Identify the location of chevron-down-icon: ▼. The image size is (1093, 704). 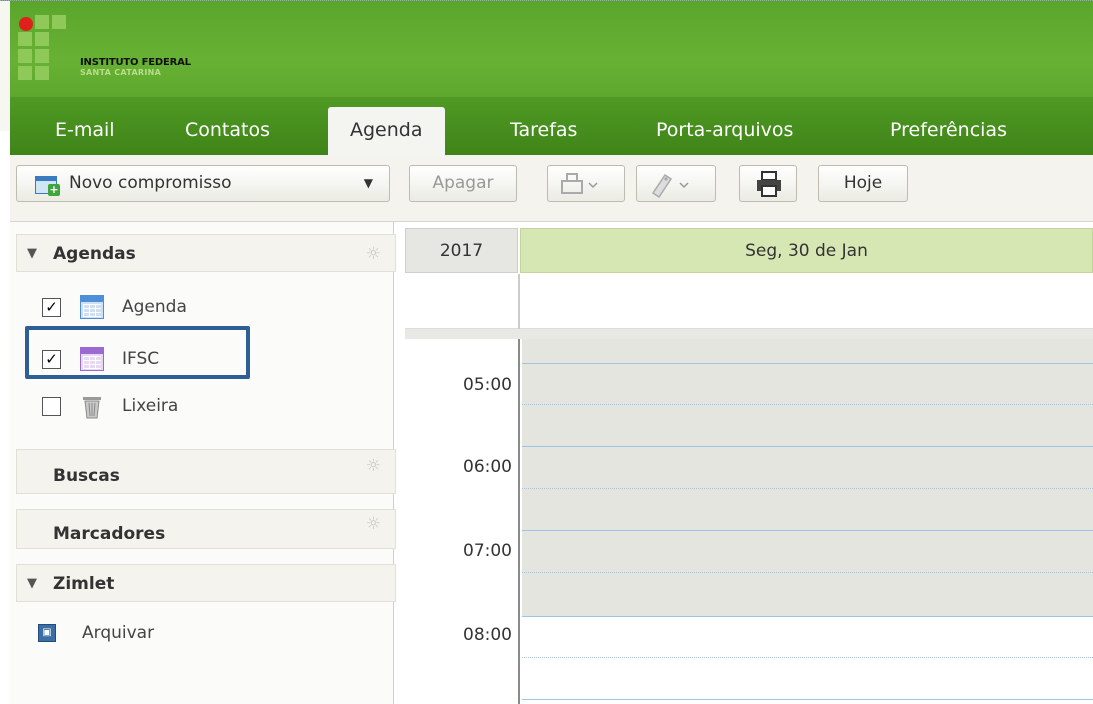
(368, 183).